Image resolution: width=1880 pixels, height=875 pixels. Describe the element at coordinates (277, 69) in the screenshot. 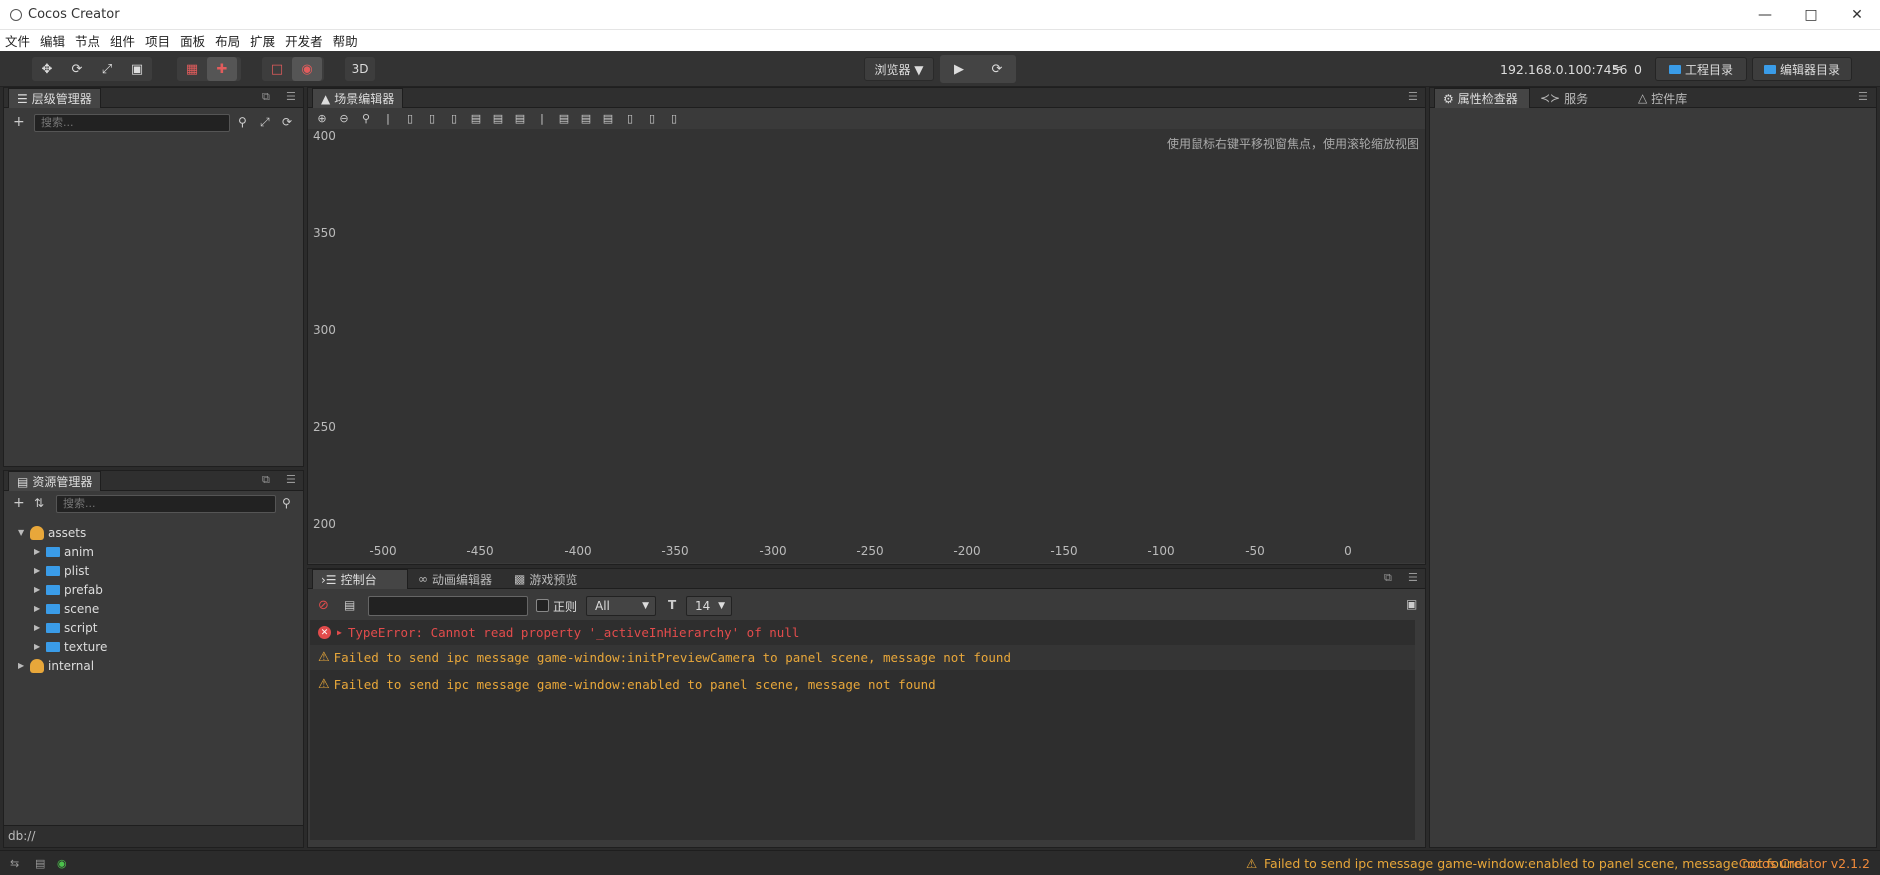

I see `local-coord-icon: □` at that location.